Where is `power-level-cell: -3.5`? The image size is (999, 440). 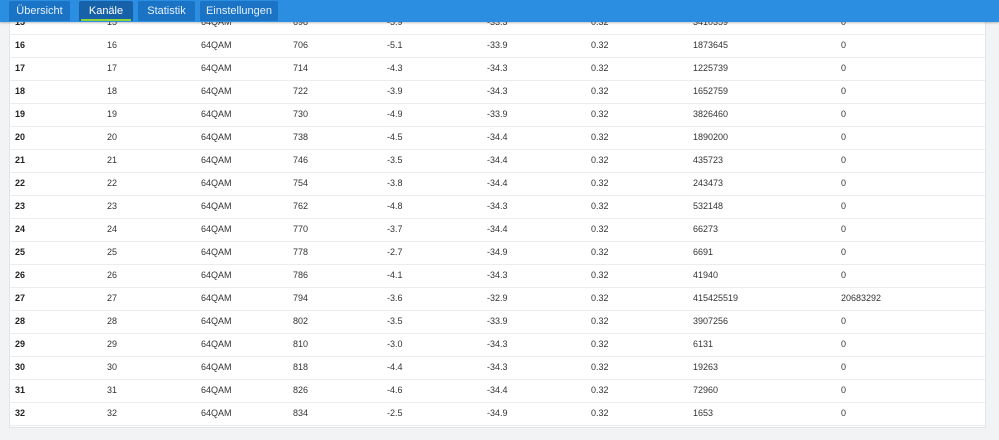 power-level-cell: -3.5 is located at coordinates (395, 160).